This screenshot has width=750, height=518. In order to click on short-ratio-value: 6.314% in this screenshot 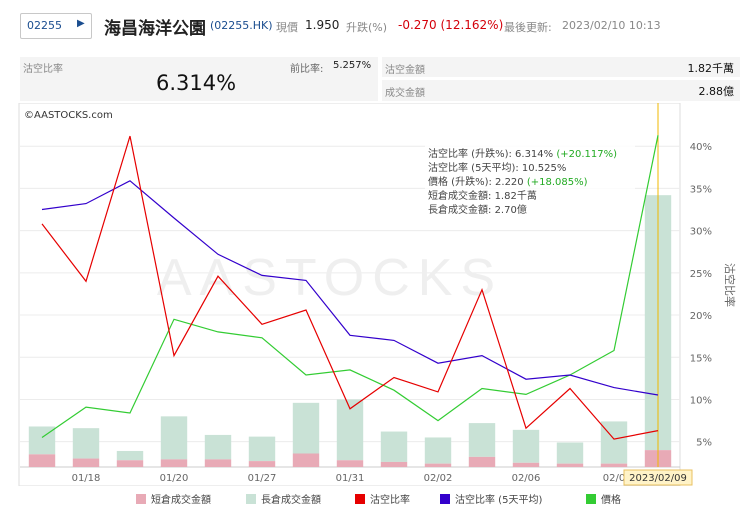, I will do `click(196, 83)`.